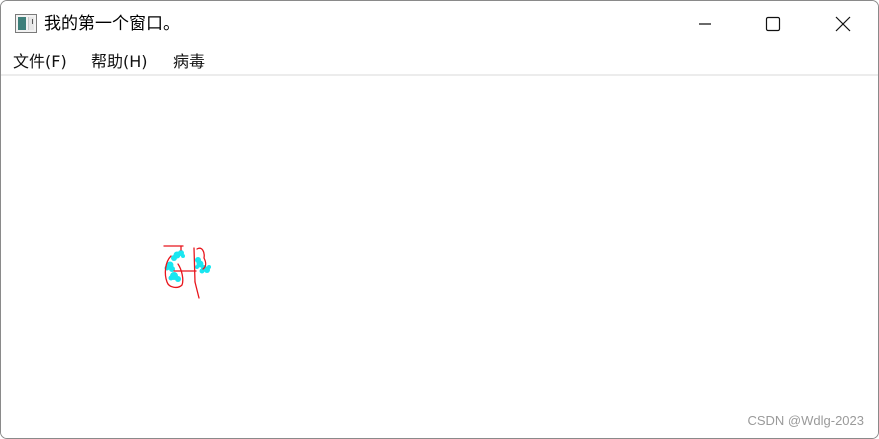 Image resolution: width=879 pixels, height=439 pixels. I want to click on maximize-button, so click(773, 24).